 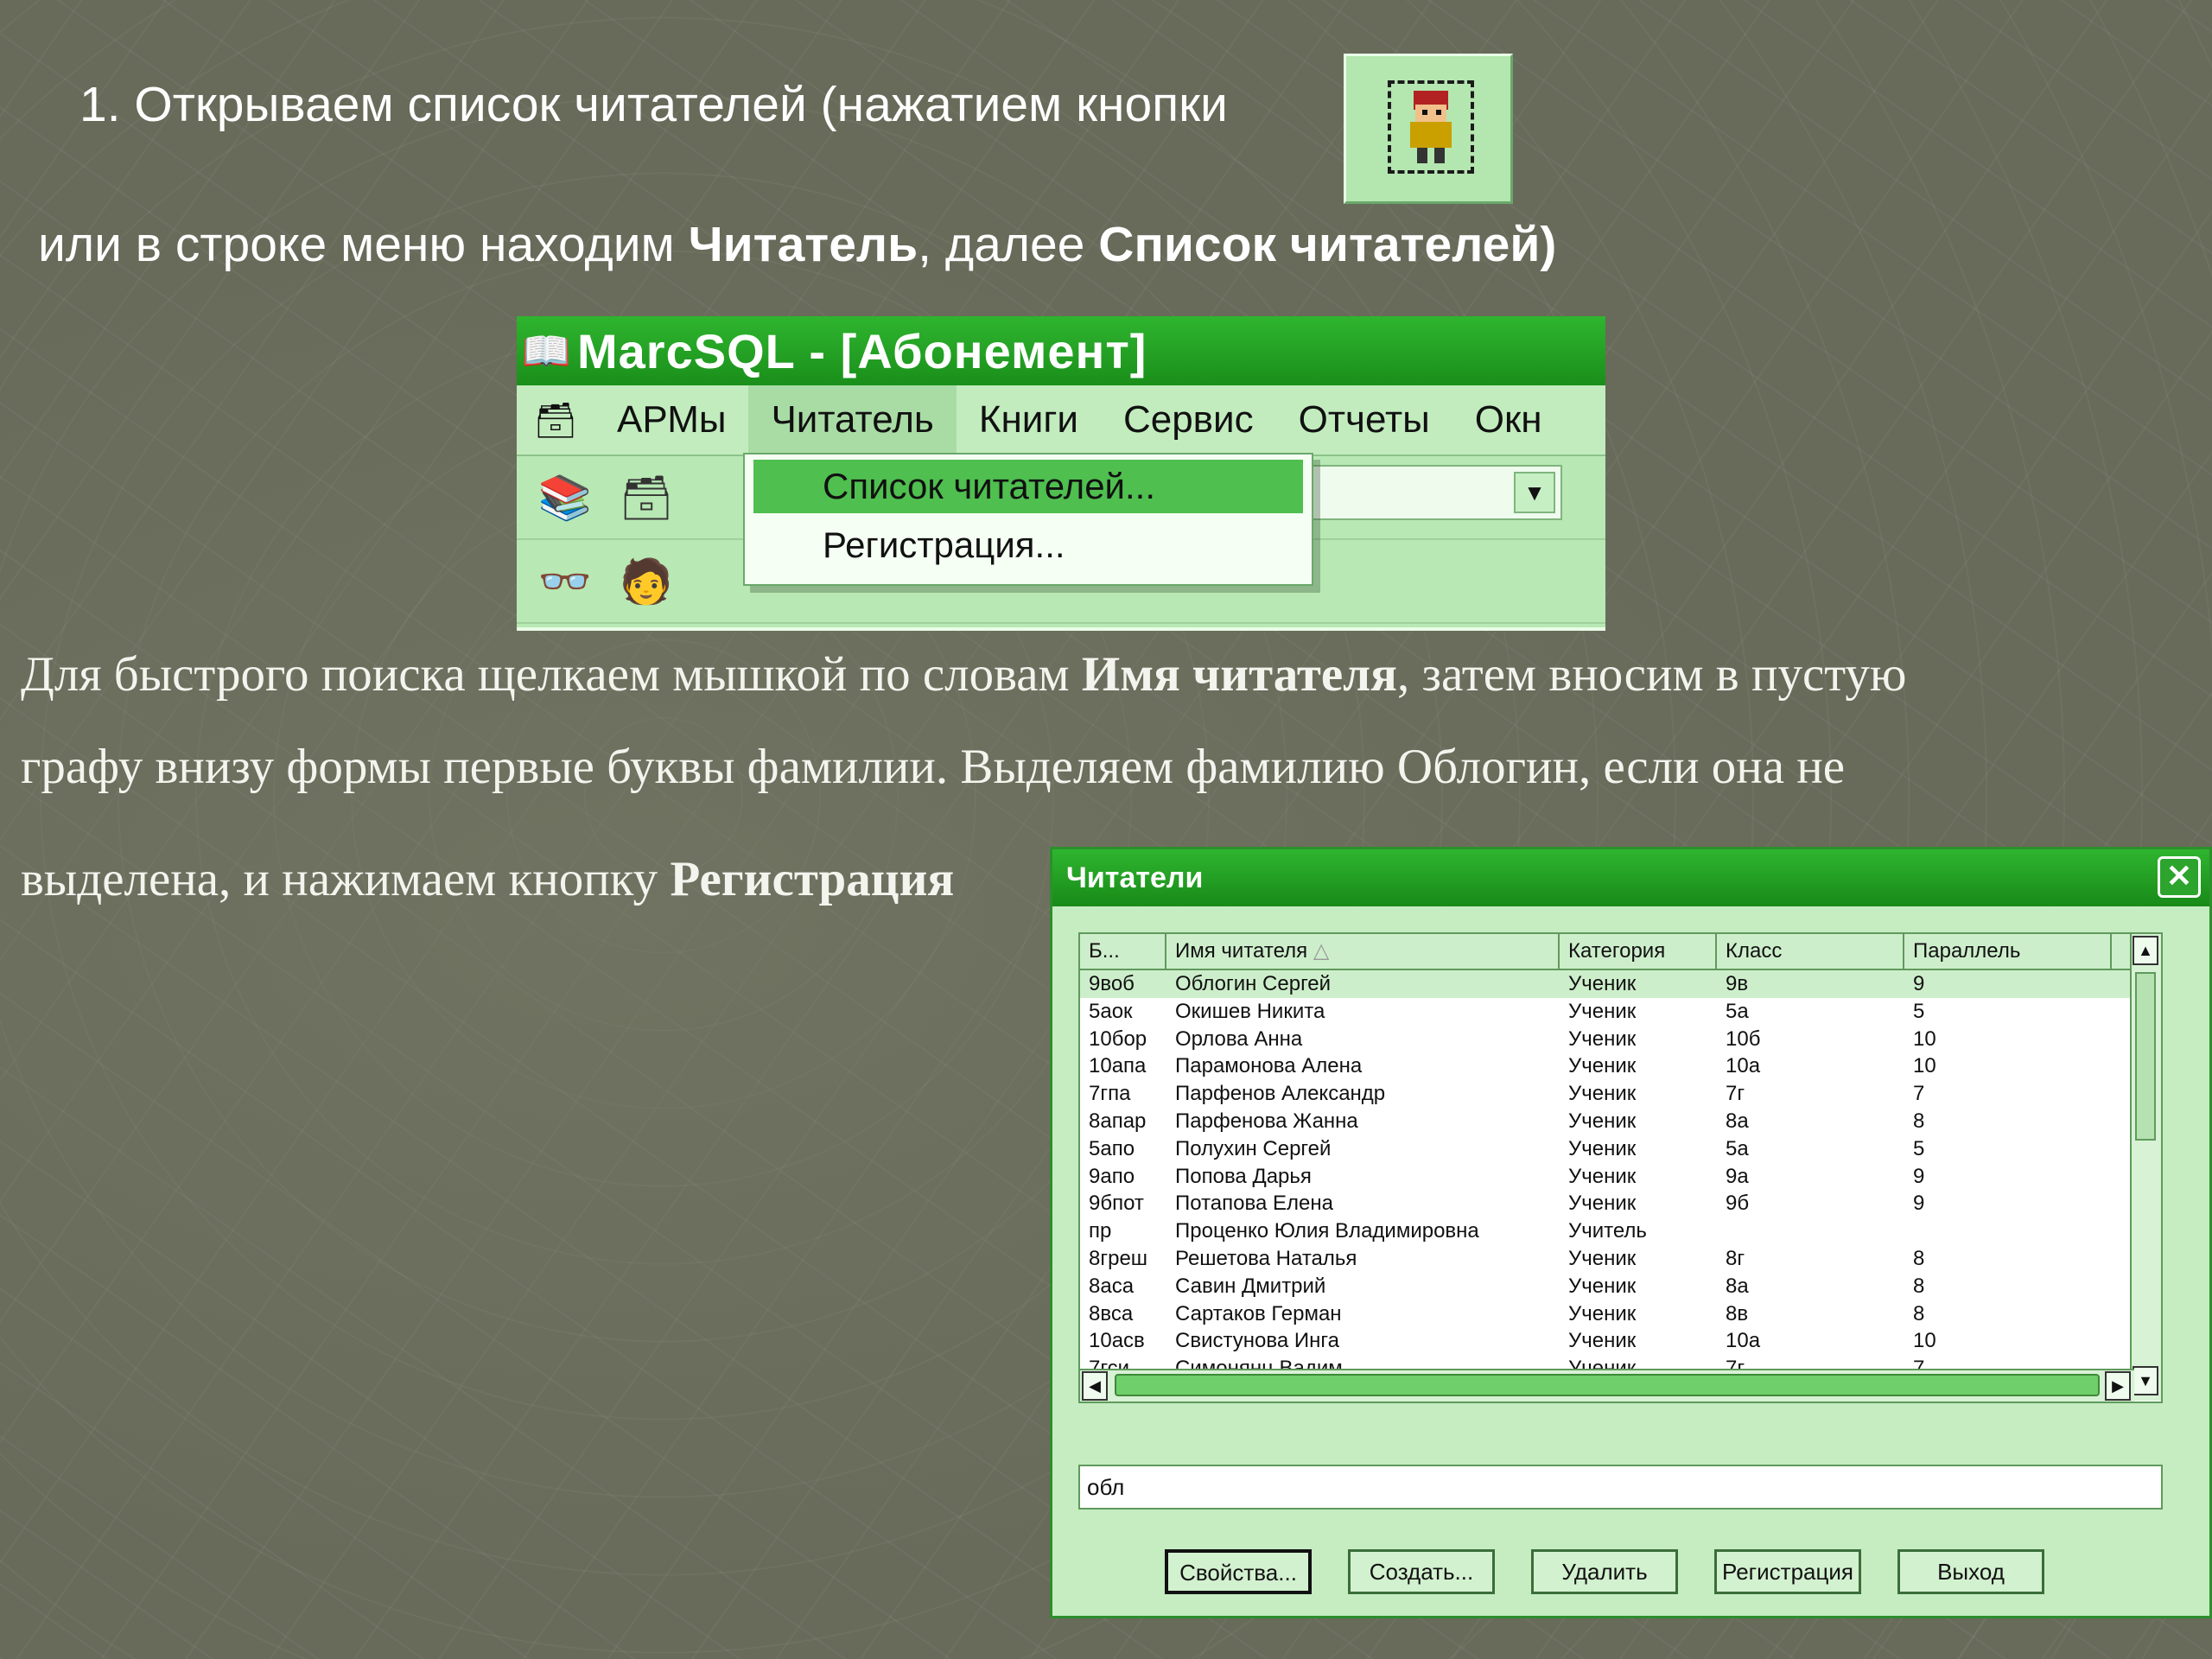 What do you see at coordinates (1321, 951) in the screenshot?
I see `sort-asc-icon: △` at bounding box center [1321, 951].